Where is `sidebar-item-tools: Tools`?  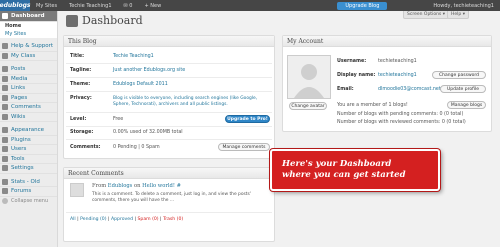 sidebar-item-tools: Tools is located at coordinates (28, 159).